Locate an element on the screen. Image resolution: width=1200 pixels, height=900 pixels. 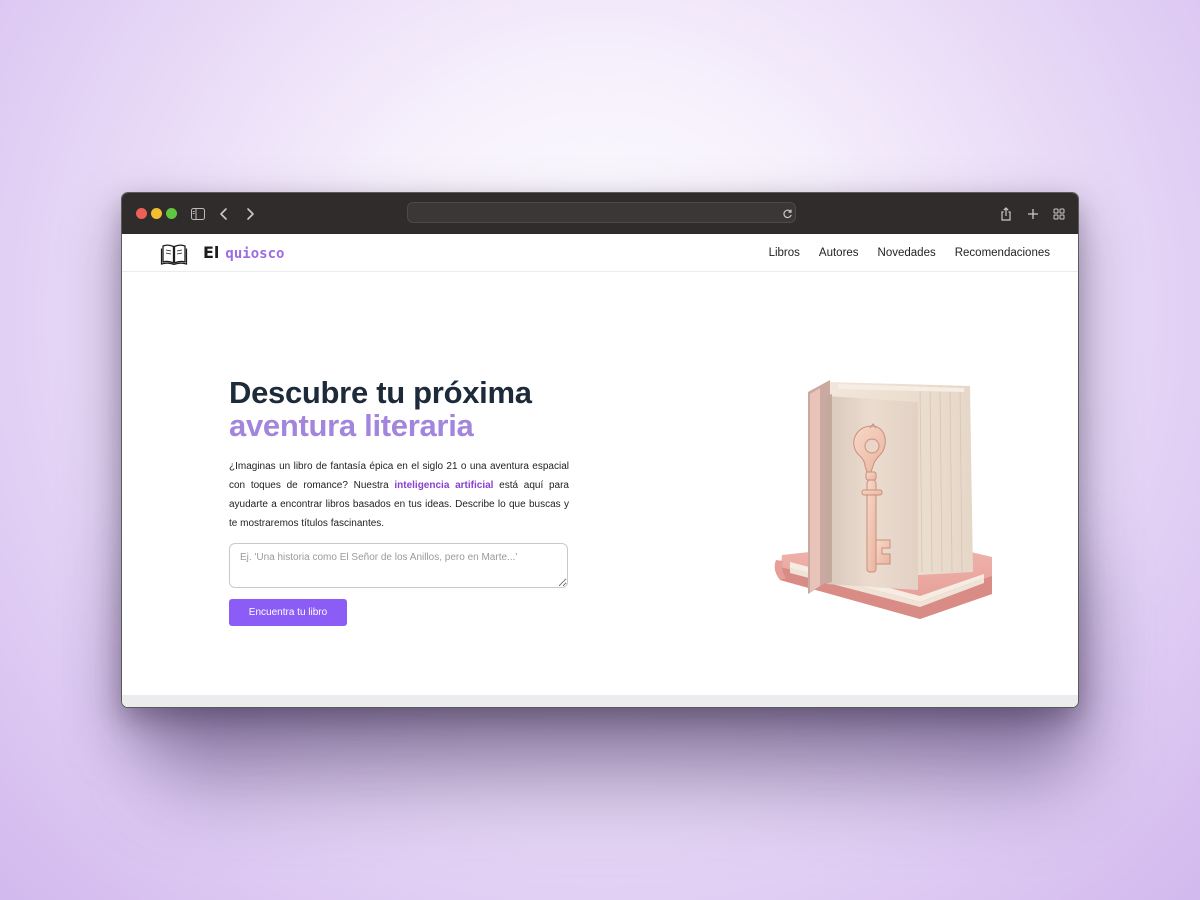
nav-link-recomendaciones: Recomendaciones is located at coordinates (1002, 253).